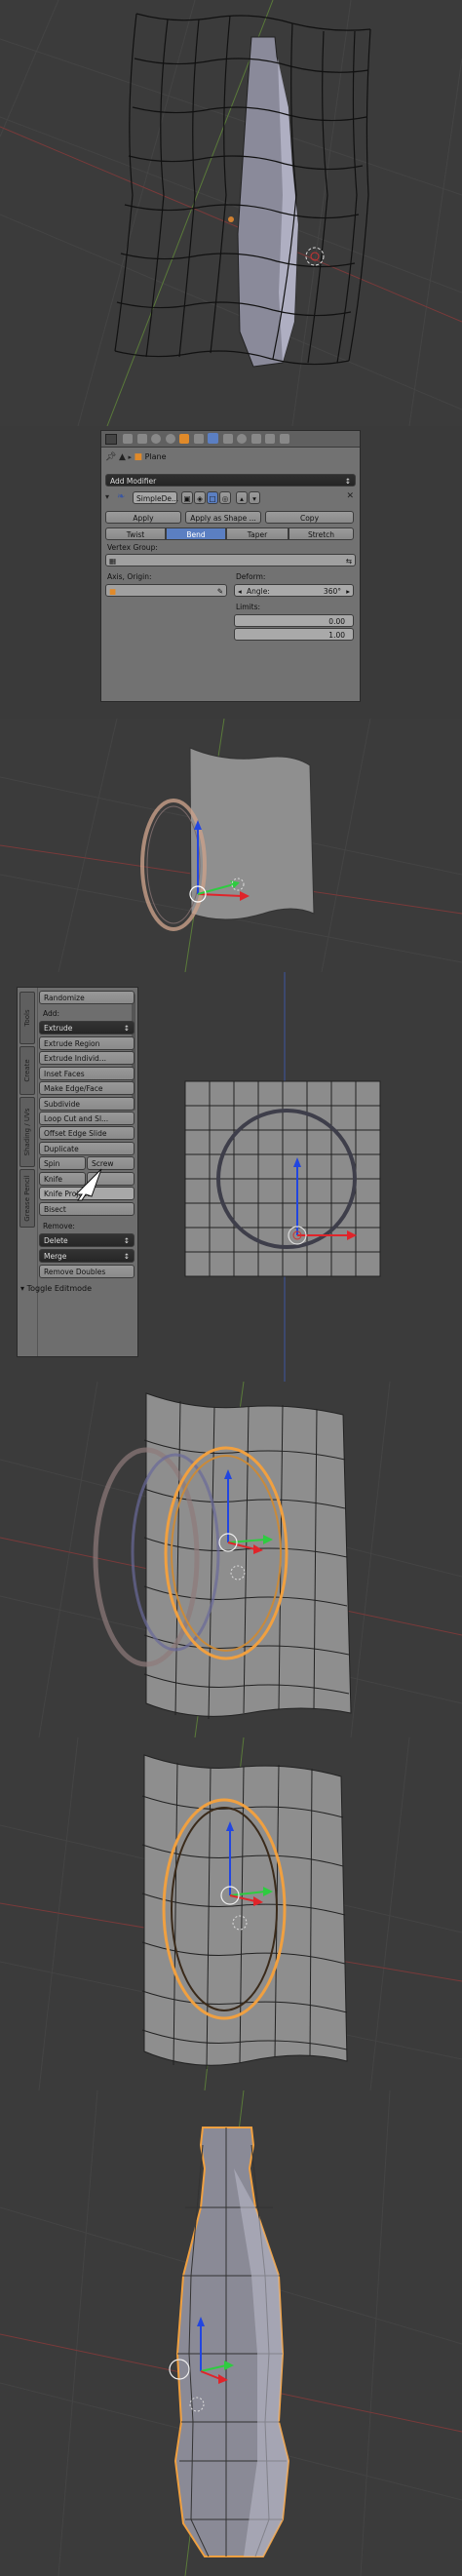  I want to click on chevron-right-icon: ▸, so click(130, 457).